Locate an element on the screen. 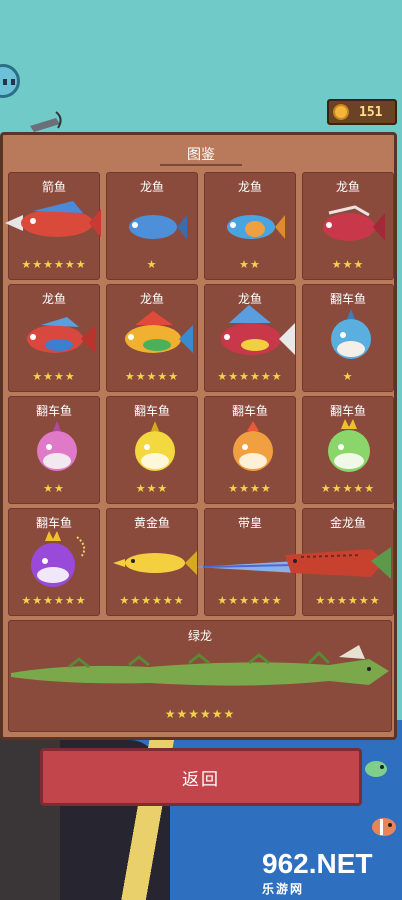 The width and height of the screenshot is (402, 900). panel-title: 图鉴 is located at coordinates (201, 155).